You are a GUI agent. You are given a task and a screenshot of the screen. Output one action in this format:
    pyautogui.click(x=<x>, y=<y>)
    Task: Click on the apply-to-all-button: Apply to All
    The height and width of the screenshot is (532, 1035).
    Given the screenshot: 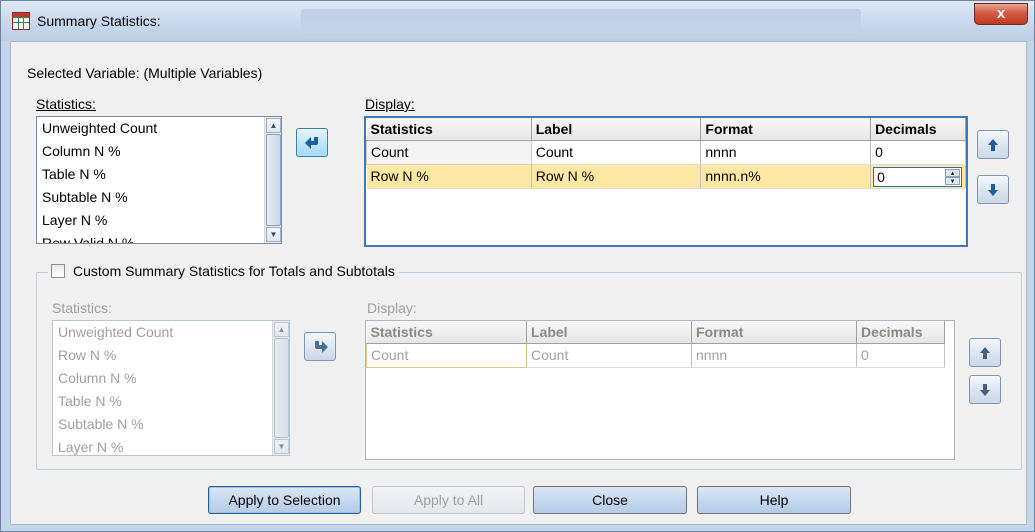 What is the action you would take?
    pyautogui.click(x=448, y=500)
    